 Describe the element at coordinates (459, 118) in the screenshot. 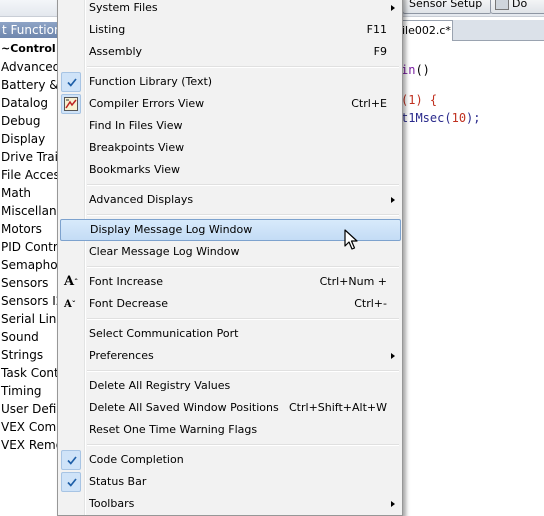

I see `code-token: 10` at that location.